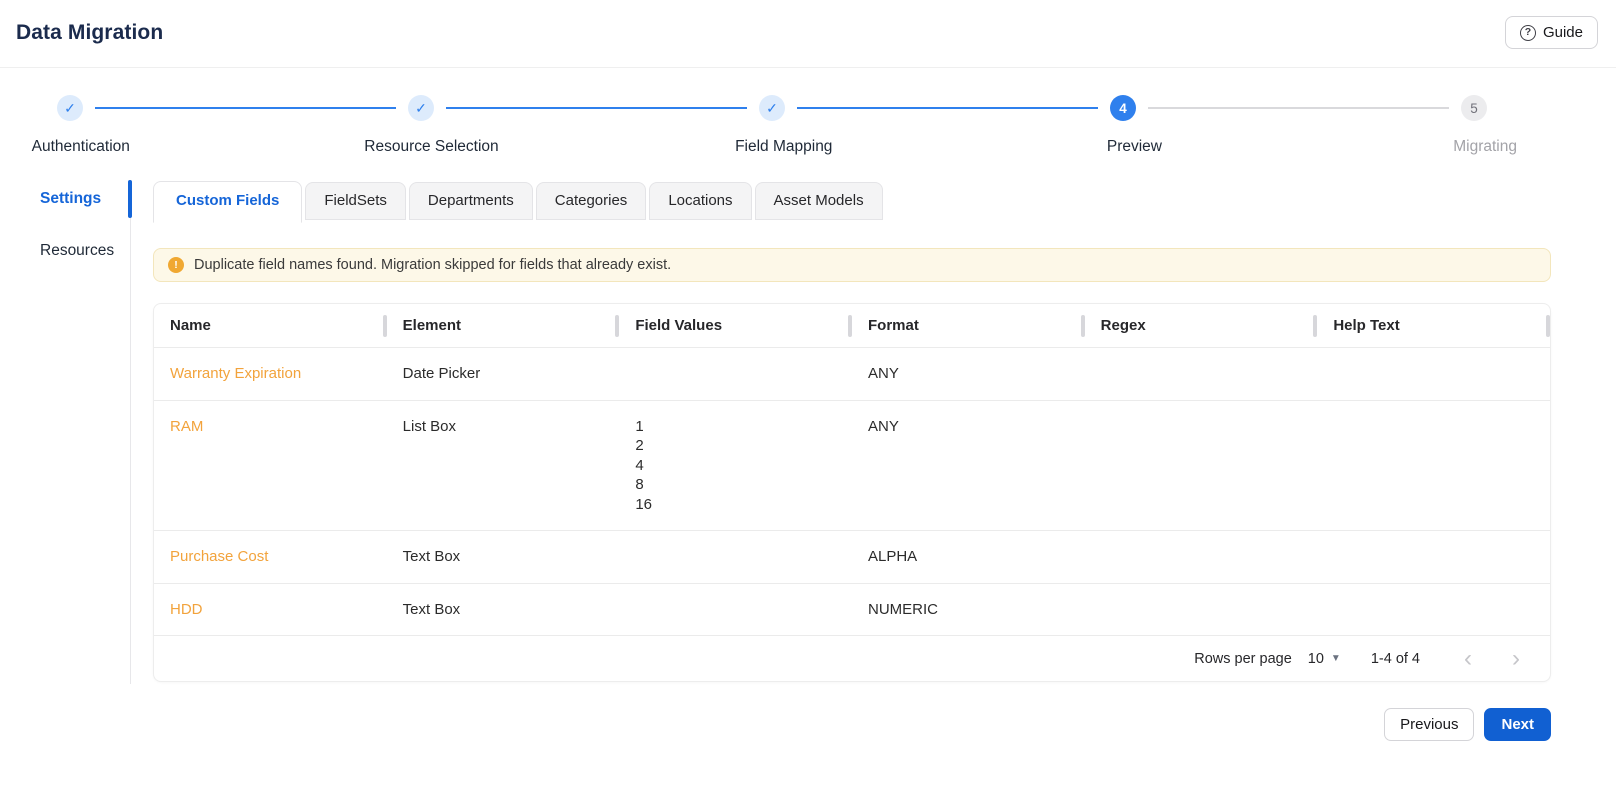 The height and width of the screenshot is (785, 1616). What do you see at coordinates (270, 374) in the screenshot?
I see `field-name-link: Warranty Expiration` at bounding box center [270, 374].